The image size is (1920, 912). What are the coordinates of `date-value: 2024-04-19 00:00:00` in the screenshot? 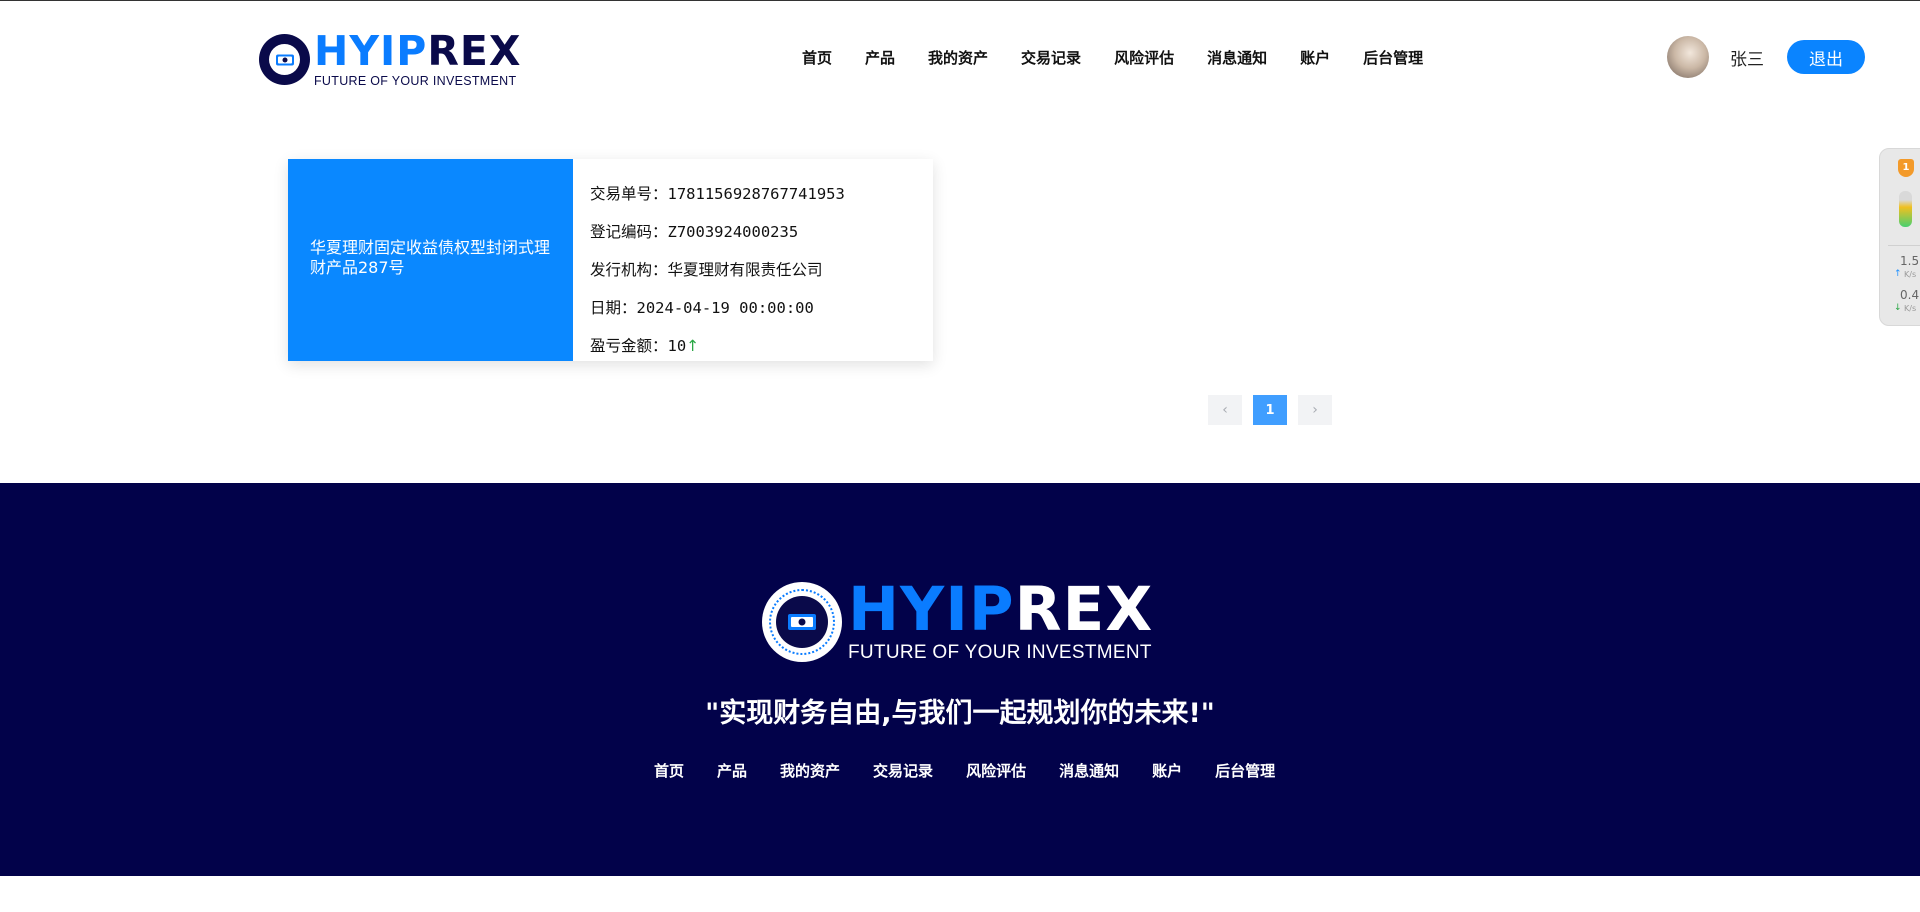 It's located at (725, 308).